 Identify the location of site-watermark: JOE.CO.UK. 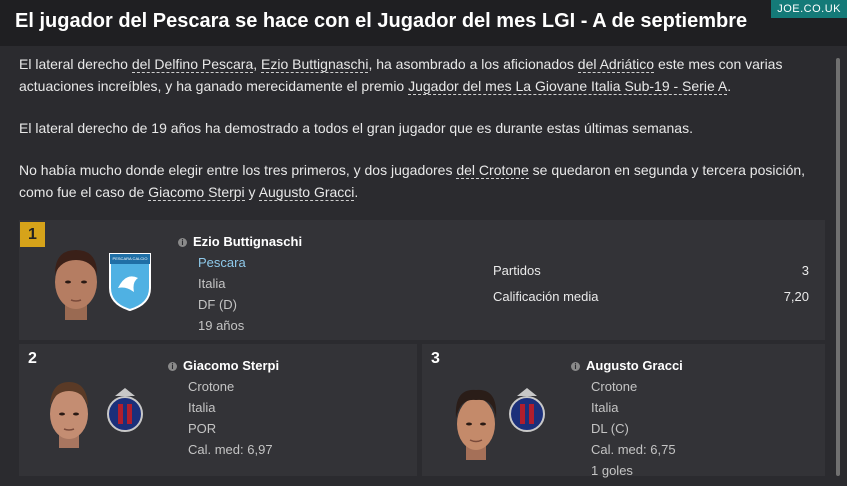
(809, 9).